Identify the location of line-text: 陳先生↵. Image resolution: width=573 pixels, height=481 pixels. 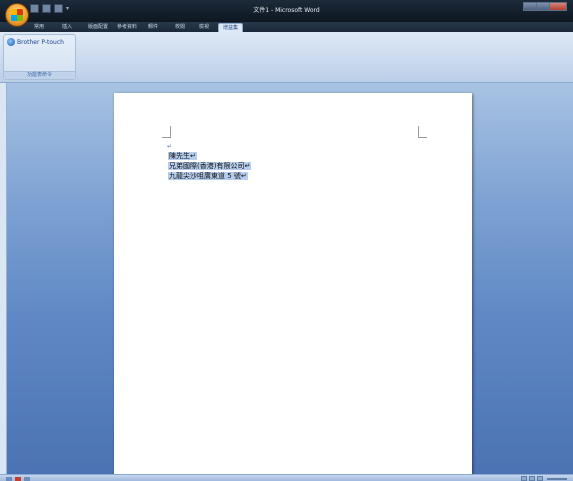
(182, 156).